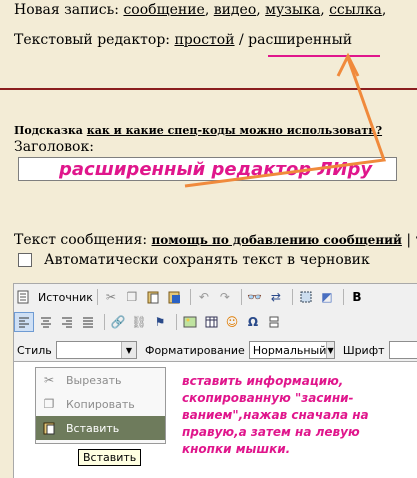  I want to click on annotation-arrows, so click(285, 120).